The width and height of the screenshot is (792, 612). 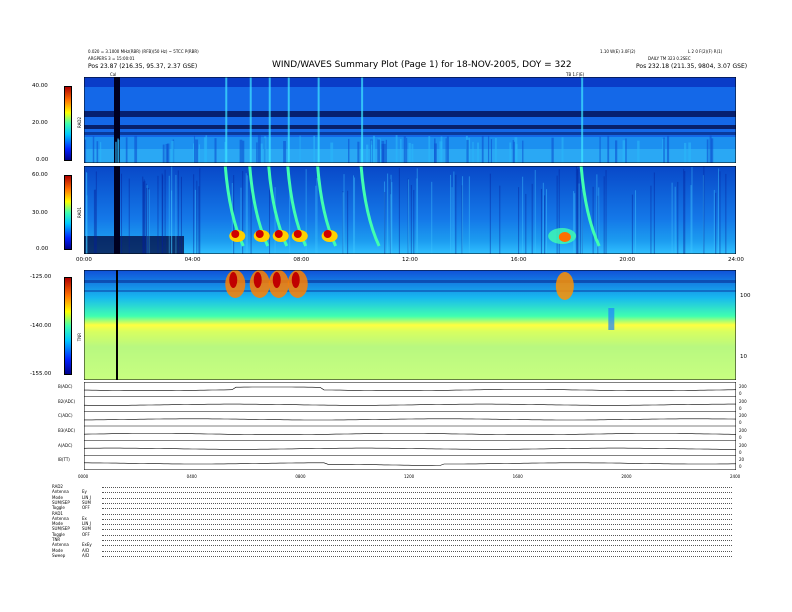 What do you see at coordinates (86, 555) in the screenshot?
I see `legend-value: A/D` at bounding box center [86, 555].